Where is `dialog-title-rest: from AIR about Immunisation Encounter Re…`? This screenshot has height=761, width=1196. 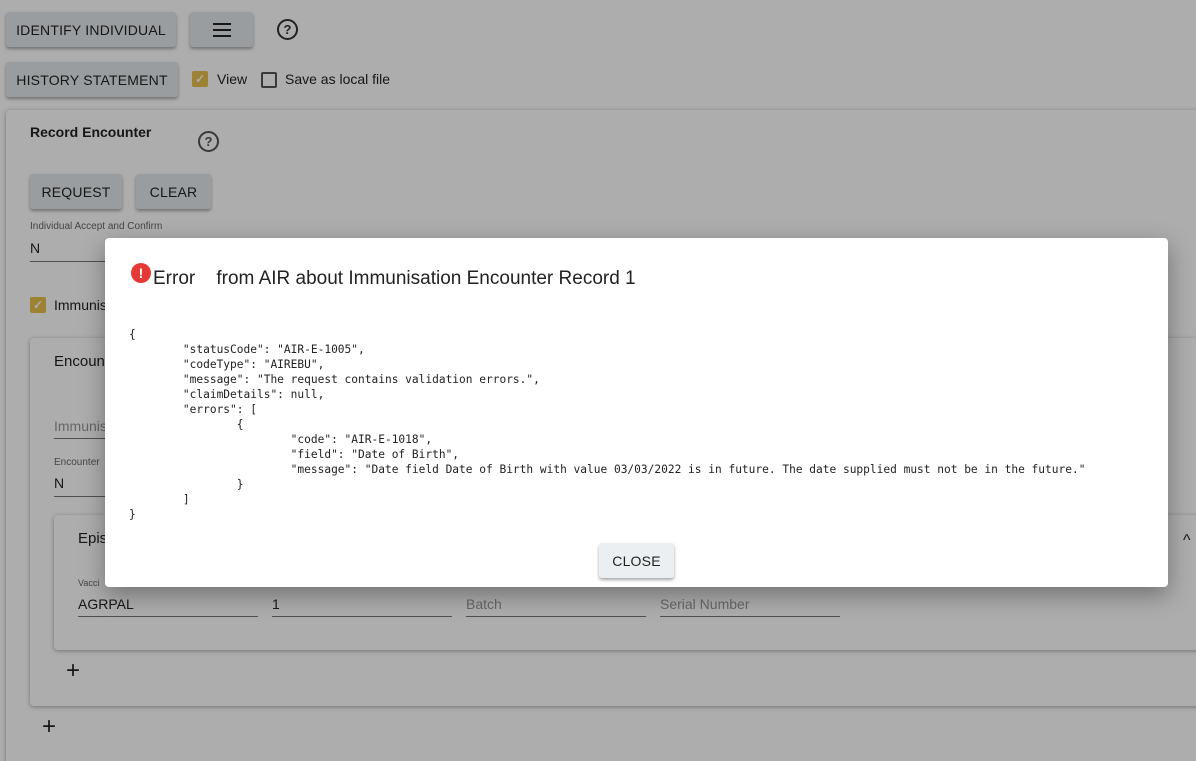 dialog-title-rest: from AIR about Immunisation Encounter Re… is located at coordinates (426, 278).